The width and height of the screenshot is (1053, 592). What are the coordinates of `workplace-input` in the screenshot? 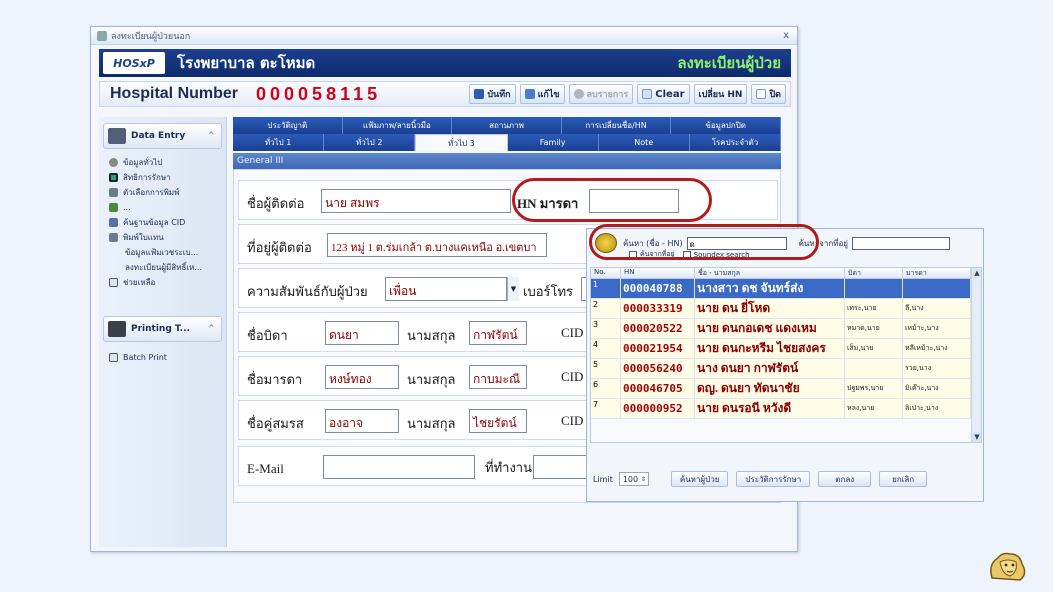 It's located at (563, 467).